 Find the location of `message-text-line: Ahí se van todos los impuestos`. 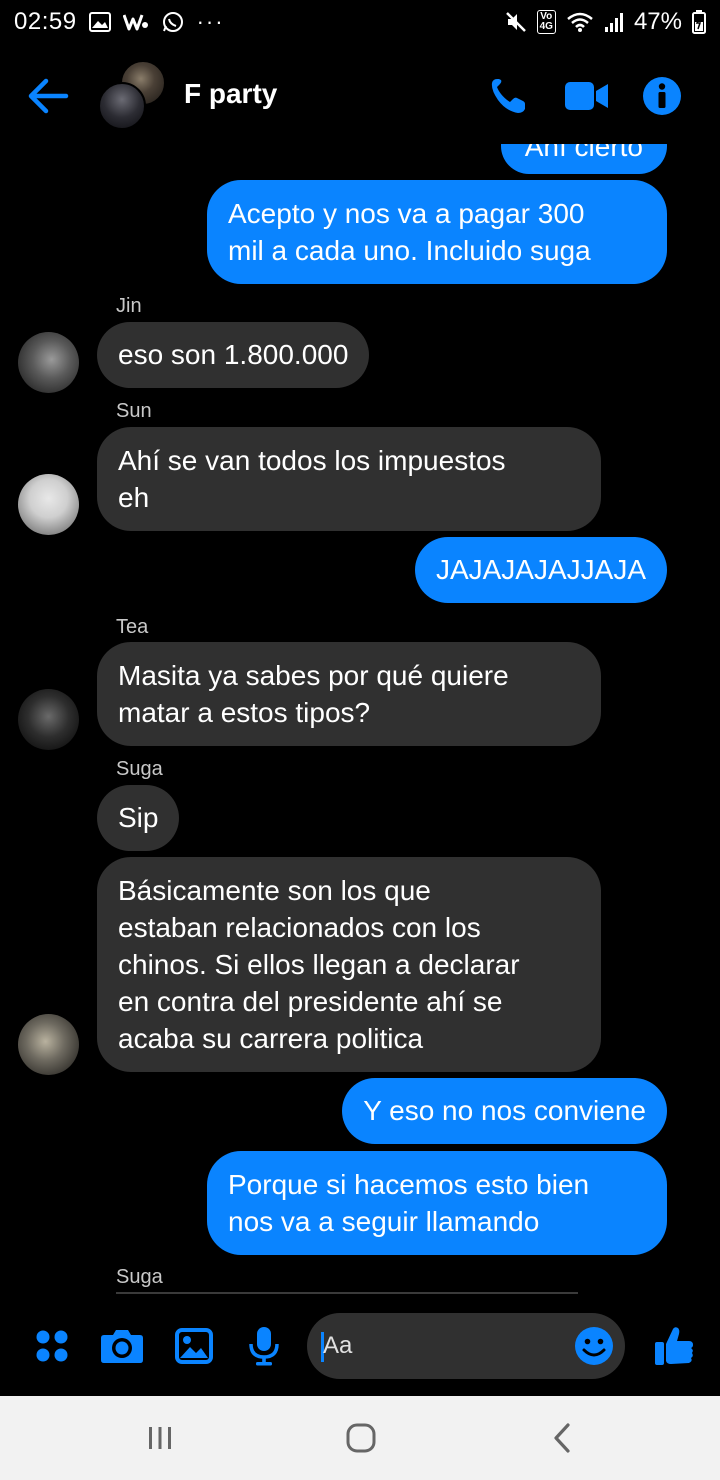

message-text-line: Ahí se van todos los impuestos is located at coordinates (312, 460).